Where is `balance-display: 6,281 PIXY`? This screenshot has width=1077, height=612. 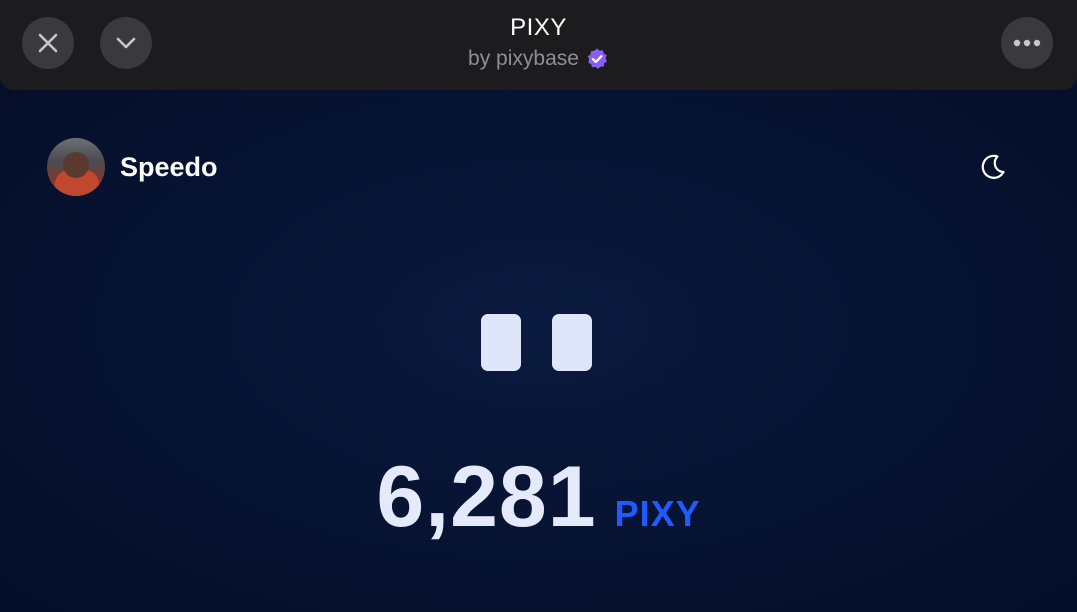 balance-display: 6,281 PIXY is located at coordinates (538, 497).